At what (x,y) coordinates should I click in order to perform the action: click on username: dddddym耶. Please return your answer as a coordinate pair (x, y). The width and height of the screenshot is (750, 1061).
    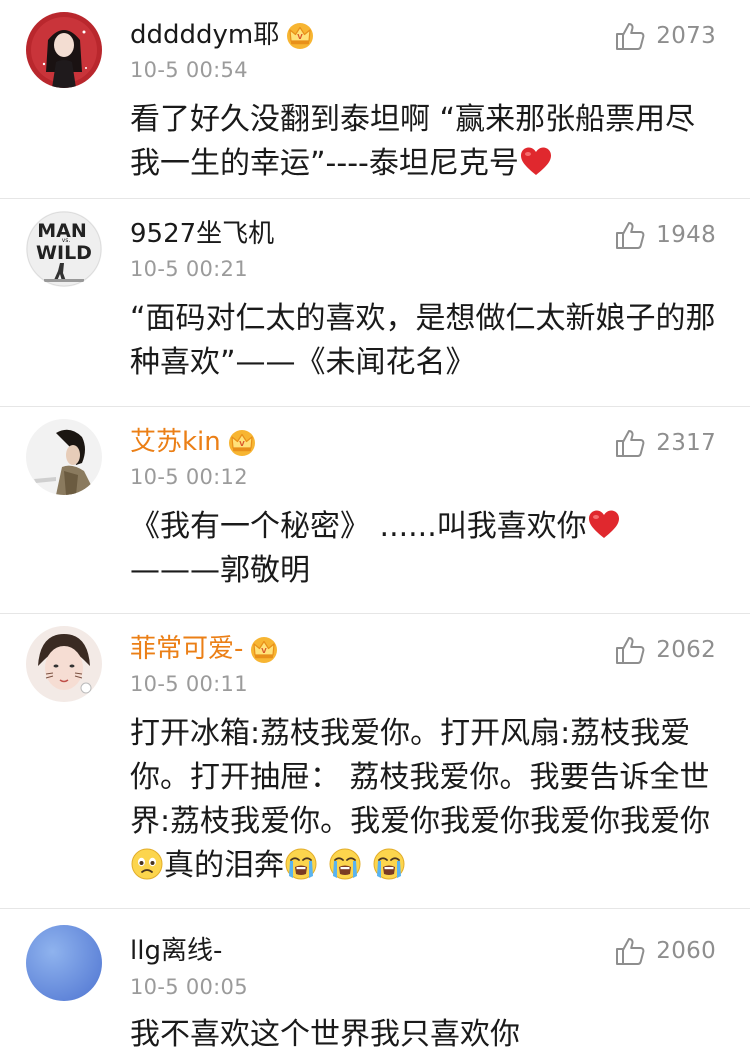
    Looking at the image, I should click on (204, 35).